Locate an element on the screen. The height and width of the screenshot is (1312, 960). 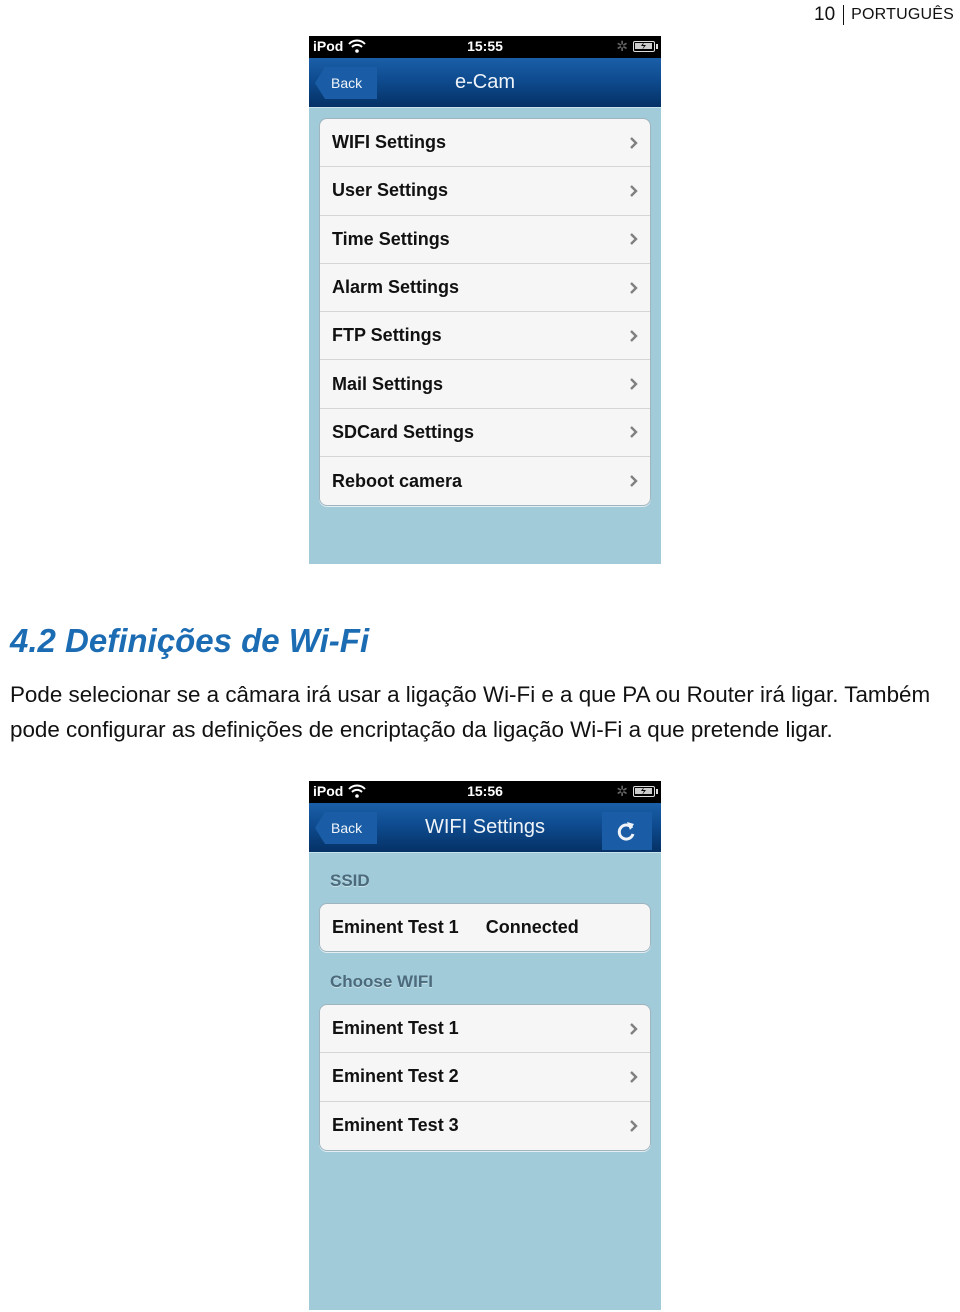
menu-item-label: WIFI Settings is located at coordinates (389, 142).